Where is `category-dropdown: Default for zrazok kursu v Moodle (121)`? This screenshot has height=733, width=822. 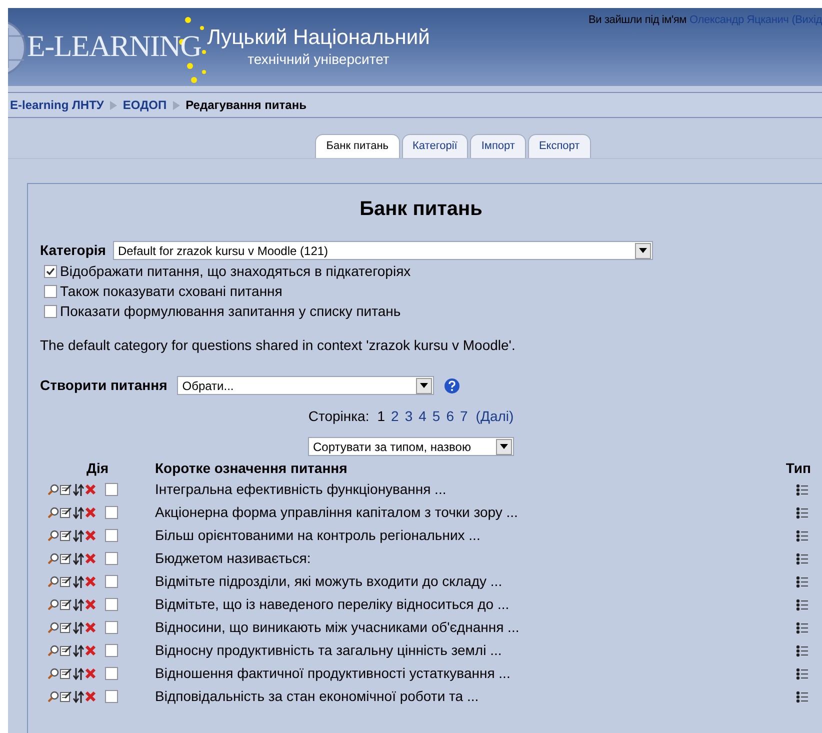 category-dropdown: Default for zrazok kursu v Moodle (121) is located at coordinates (382, 250).